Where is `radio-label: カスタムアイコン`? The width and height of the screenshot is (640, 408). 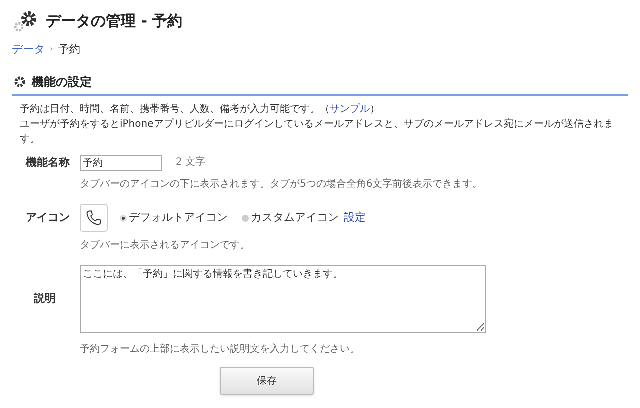 radio-label: カスタムアイコン is located at coordinates (295, 218).